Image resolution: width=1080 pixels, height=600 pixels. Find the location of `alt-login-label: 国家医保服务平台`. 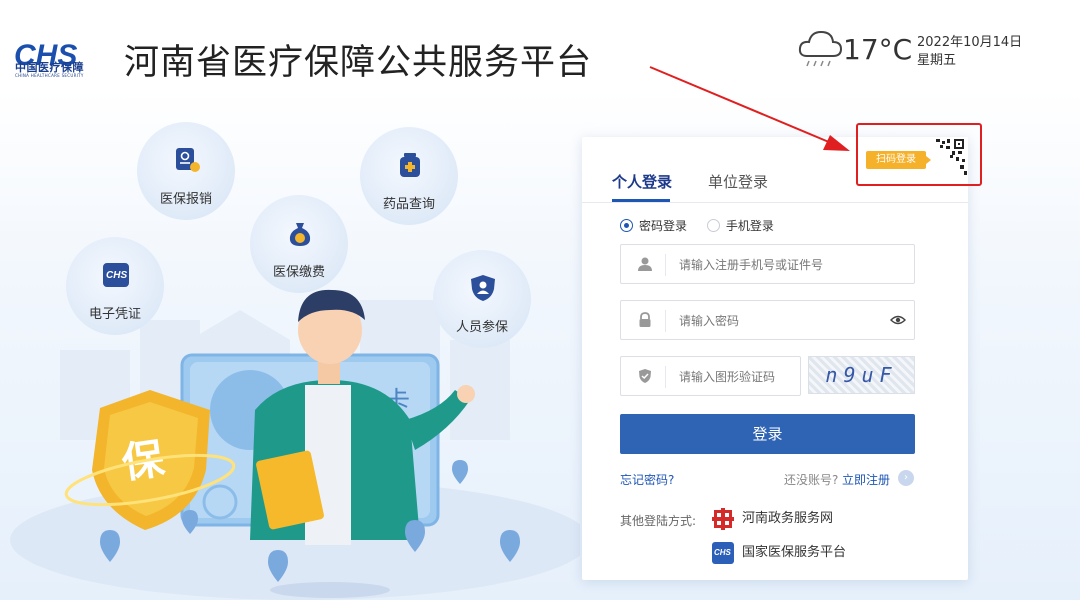

alt-login-label: 国家医保服务平台 is located at coordinates (794, 552).